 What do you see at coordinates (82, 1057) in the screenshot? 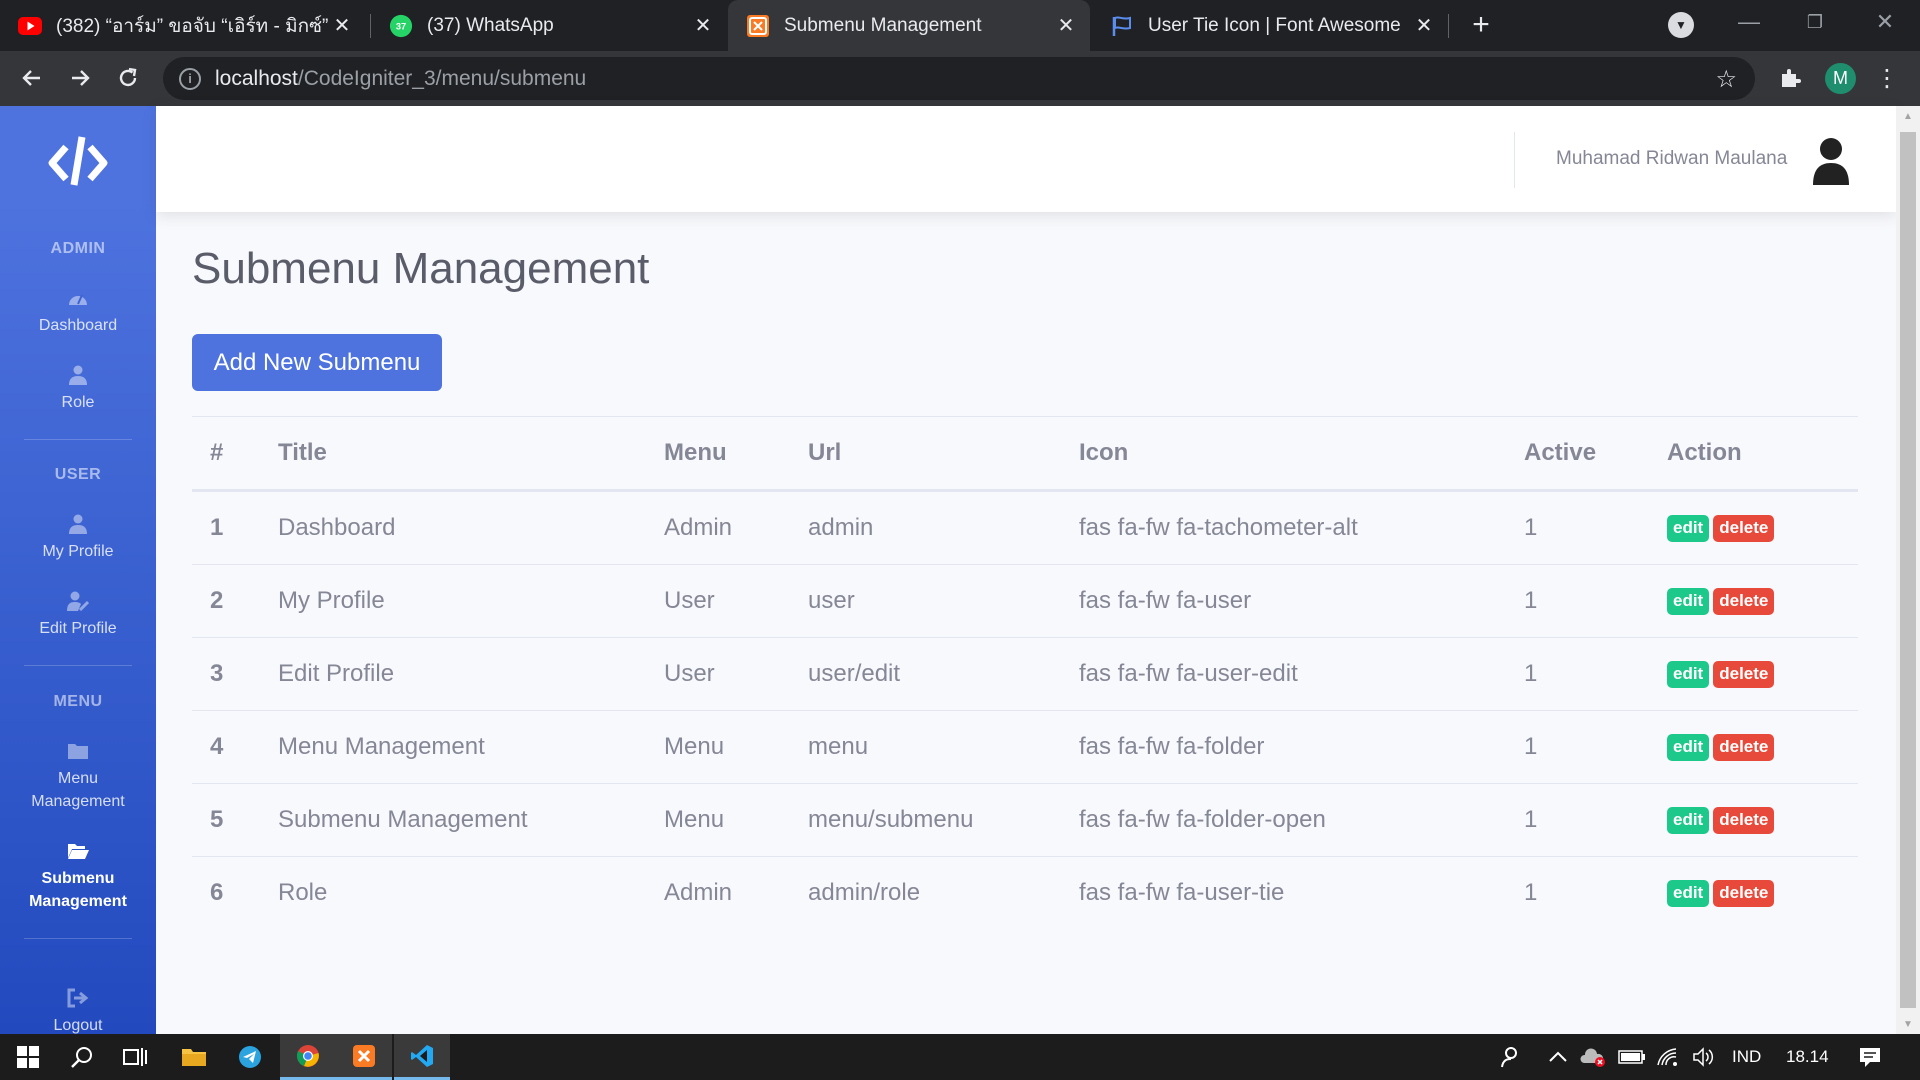
I see `search-icon` at bounding box center [82, 1057].